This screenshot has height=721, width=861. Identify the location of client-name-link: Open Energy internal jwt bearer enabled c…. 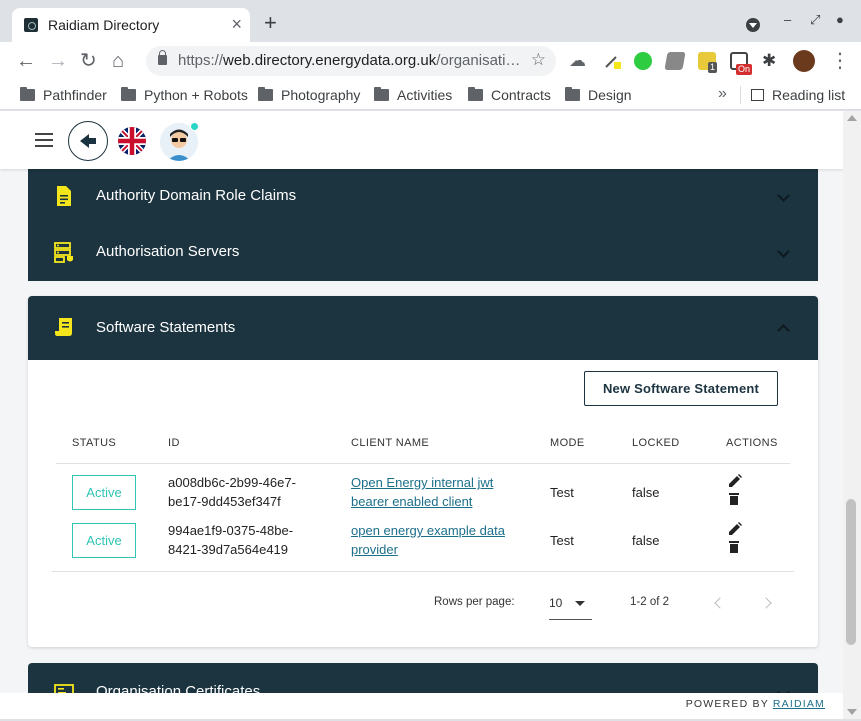
(422, 492).